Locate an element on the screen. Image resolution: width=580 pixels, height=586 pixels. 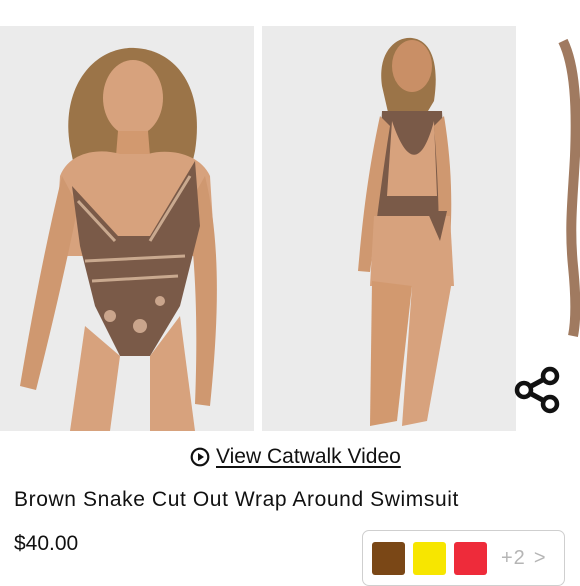
more-colors-button: +2 > is located at coordinates (524, 558).